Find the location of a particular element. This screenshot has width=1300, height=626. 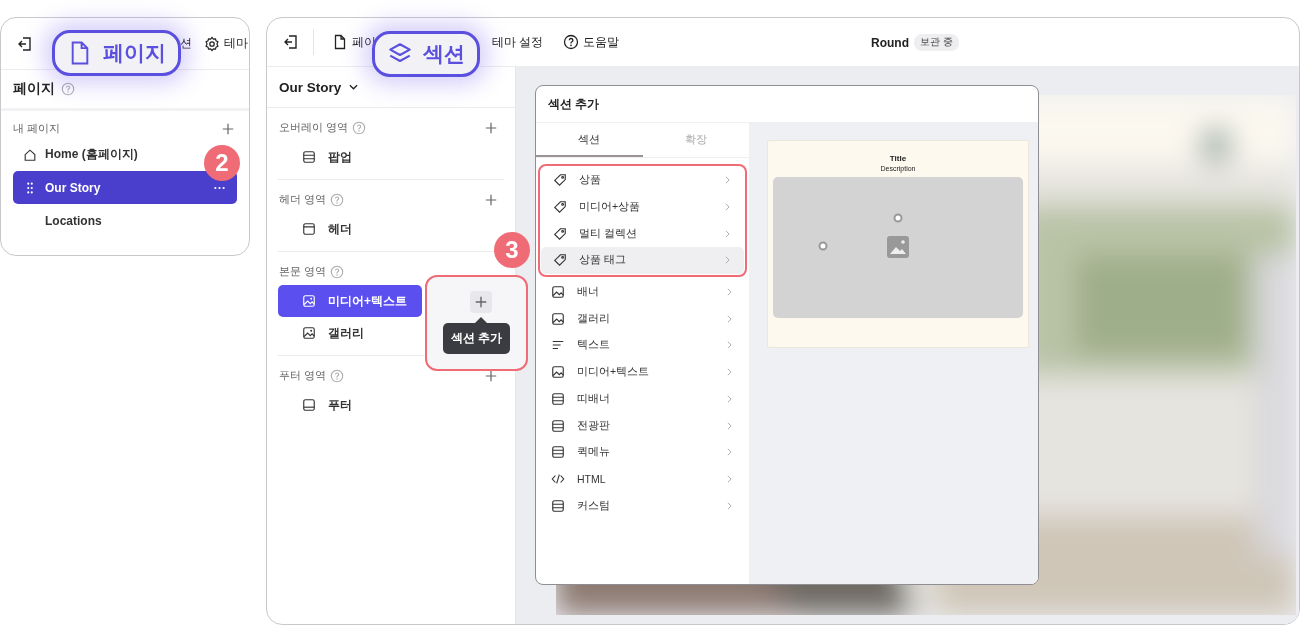

callout-label: 페이지 is located at coordinates (116, 53).